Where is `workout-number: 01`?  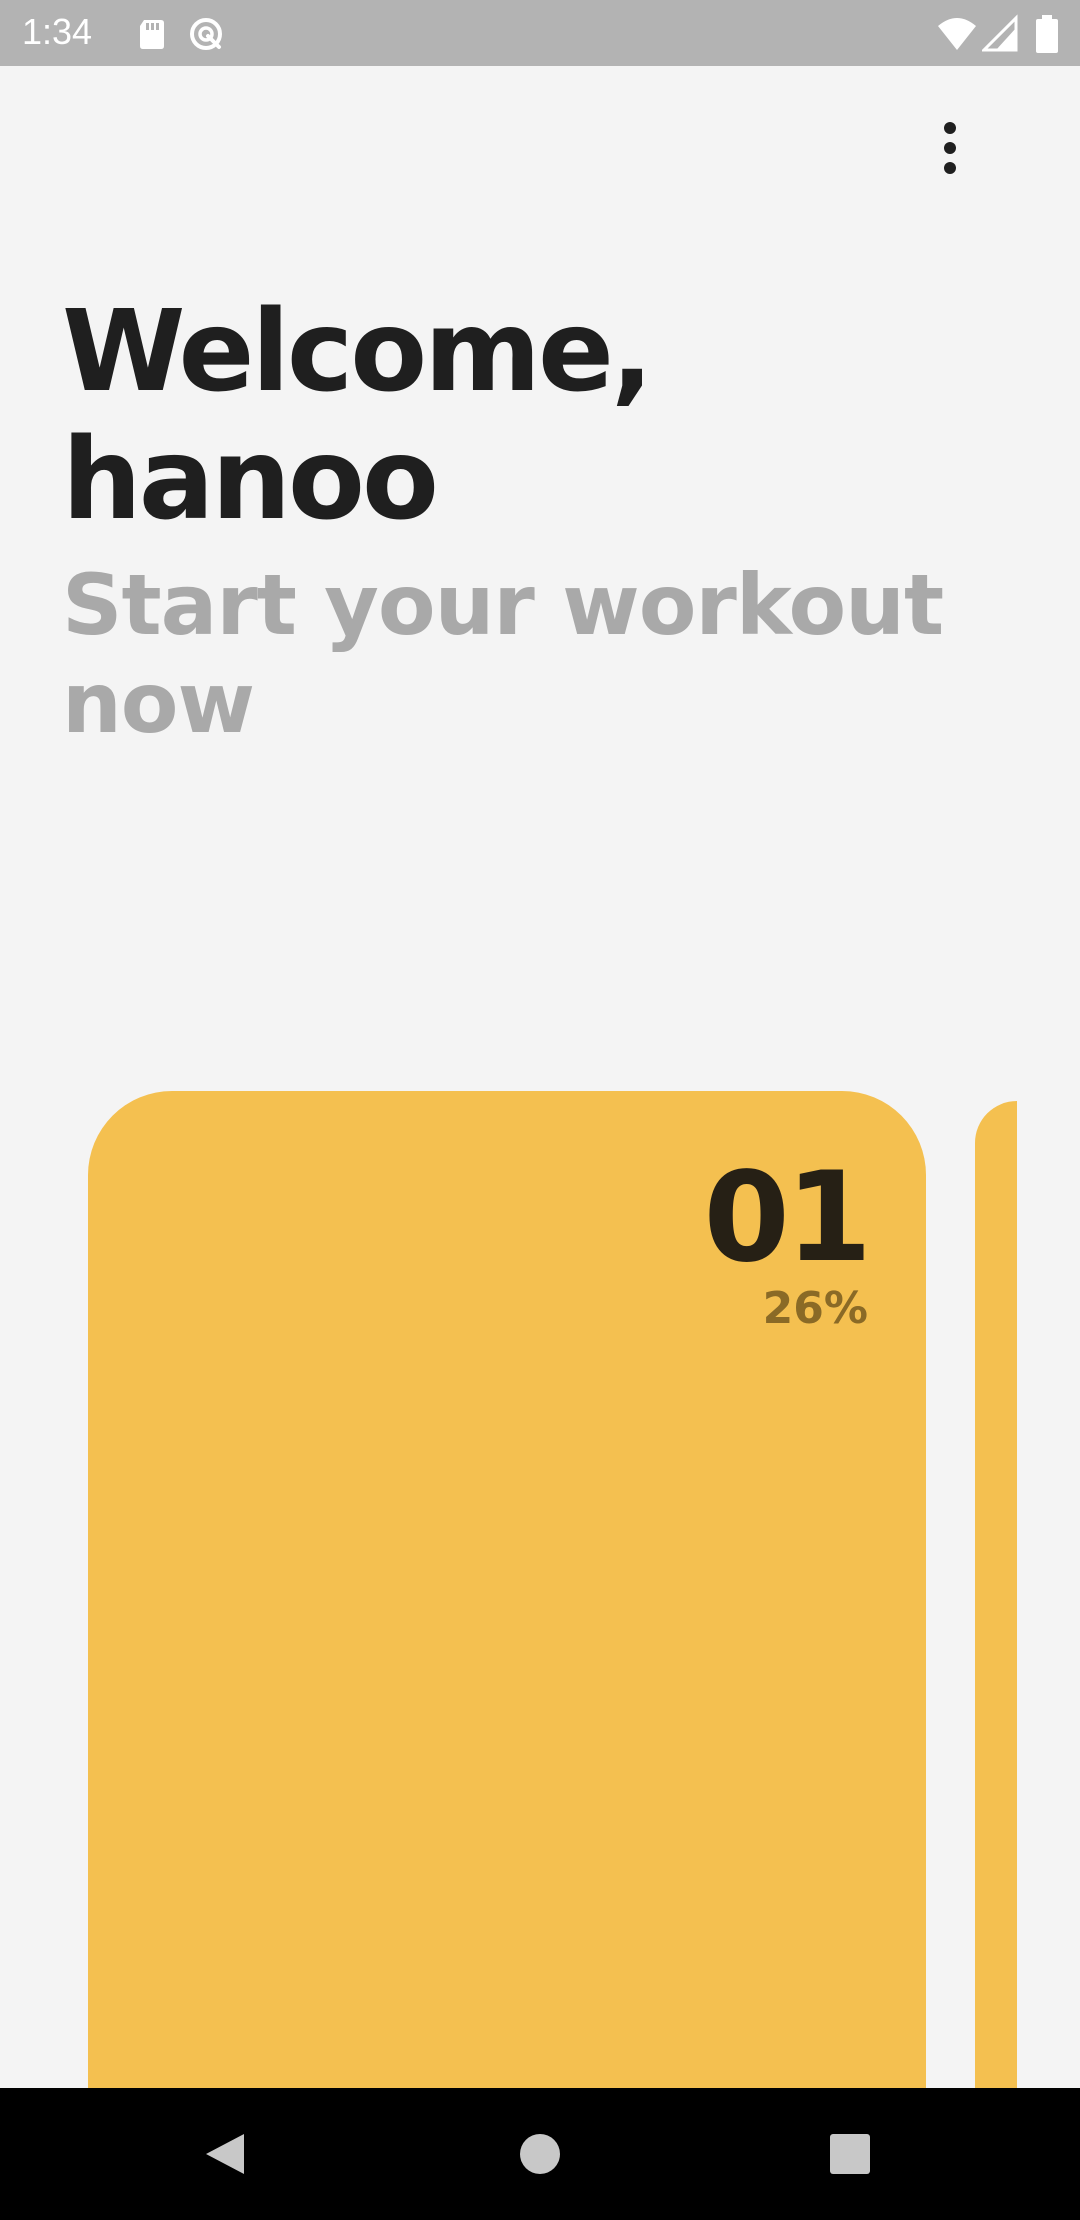
workout-number: 01 is located at coordinates (787, 1218).